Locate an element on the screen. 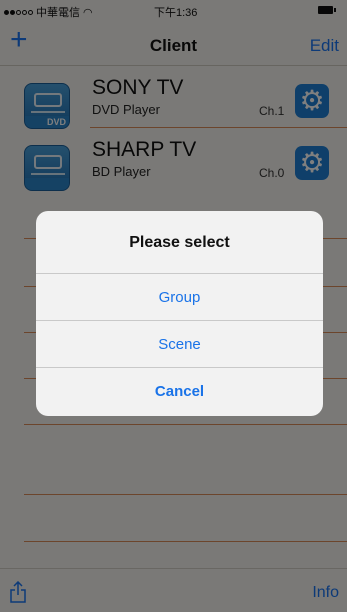  cancel-button: Cancel is located at coordinates (179, 391).